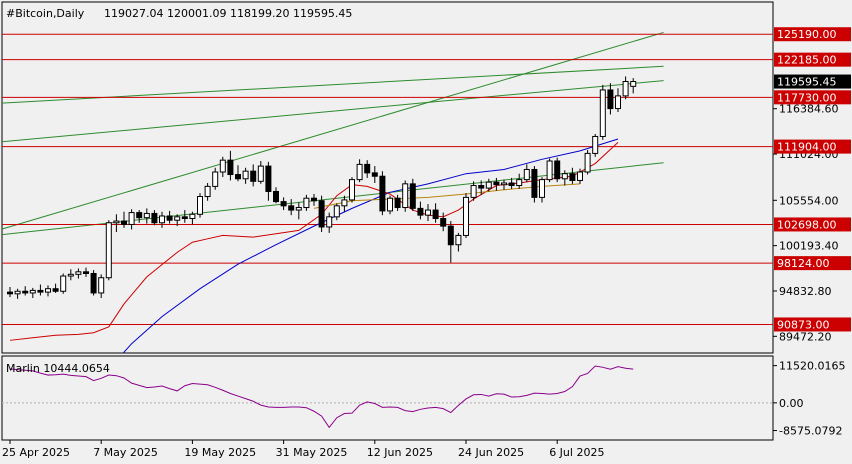  I want to click on x-tick-label: 31 May 2025, so click(312, 452).